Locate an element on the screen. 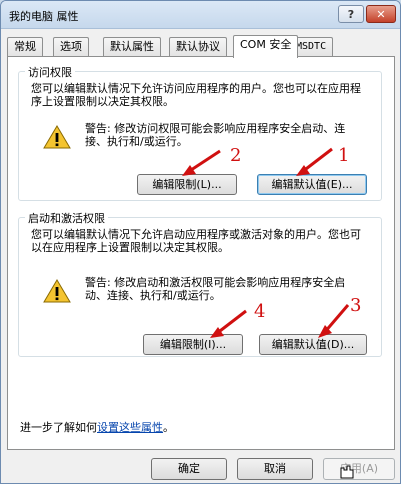  warning-text: 警告: 修改启动和激活权限可能会影响应用程序安全启动、连接、执行和/或运行。 is located at coordinates (215, 289).